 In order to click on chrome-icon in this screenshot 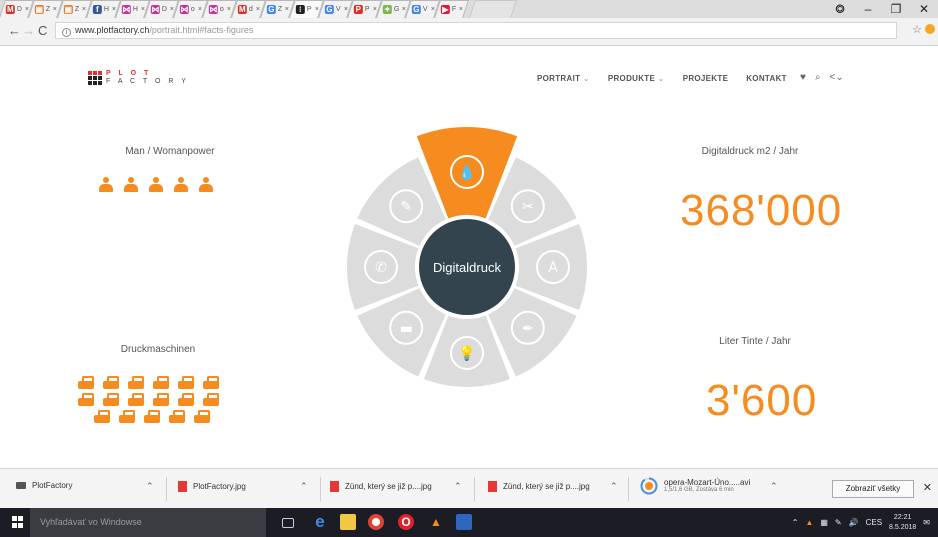, I will do `click(376, 522)`.